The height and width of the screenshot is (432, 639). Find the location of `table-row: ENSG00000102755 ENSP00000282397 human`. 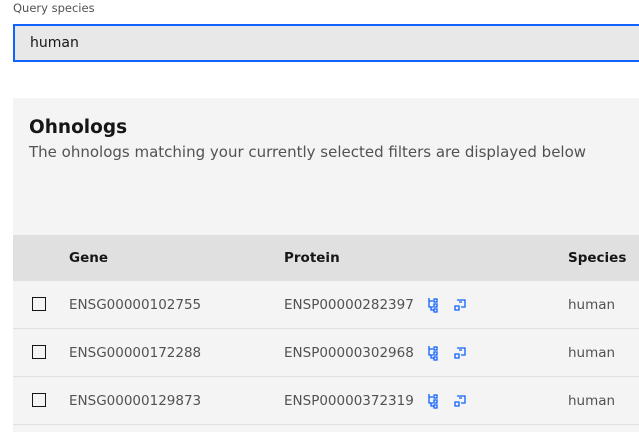

table-row: ENSG00000102755 ENSP00000282397 human is located at coordinates (326, 305).